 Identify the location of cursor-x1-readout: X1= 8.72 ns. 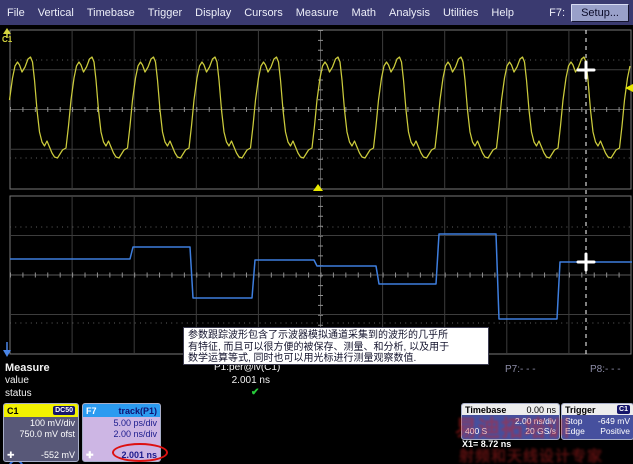
(487, 444).